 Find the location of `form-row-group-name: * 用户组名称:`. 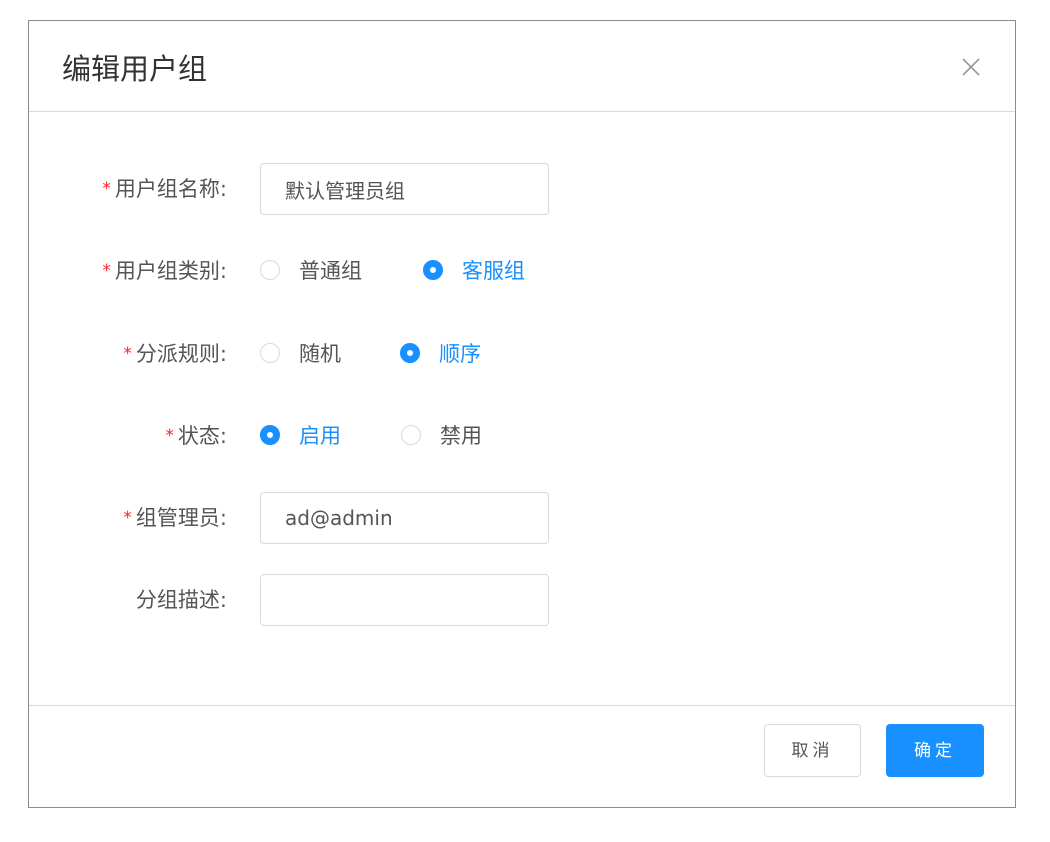

form-row-group-name: * 用户组名称: is located at coordinates (522, 189).